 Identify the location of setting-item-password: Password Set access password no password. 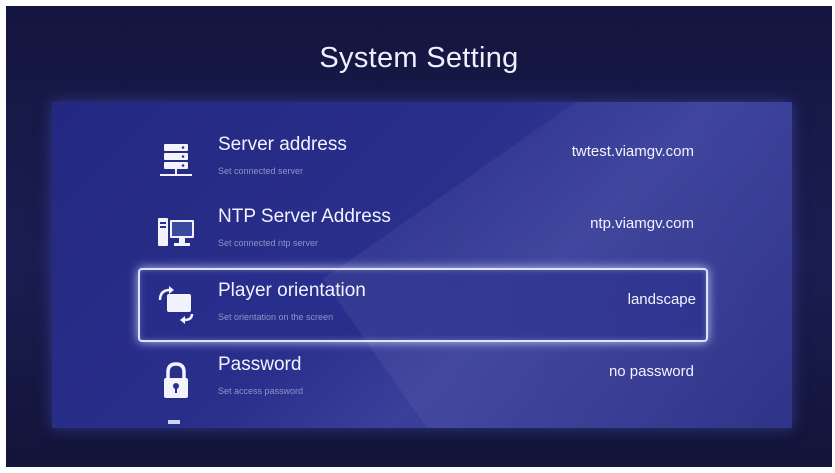
(422, 377).